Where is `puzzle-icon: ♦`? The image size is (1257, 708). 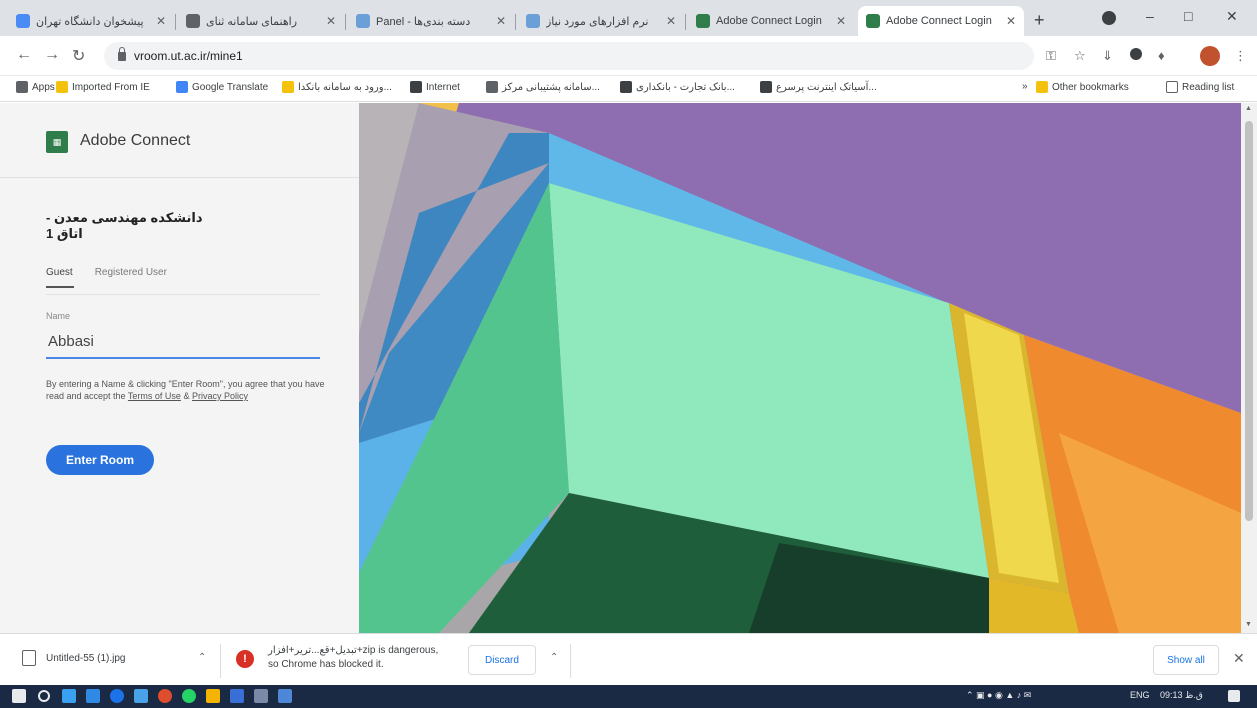 puzzle-icon: ♦ is located at coordinates (1161, 55).